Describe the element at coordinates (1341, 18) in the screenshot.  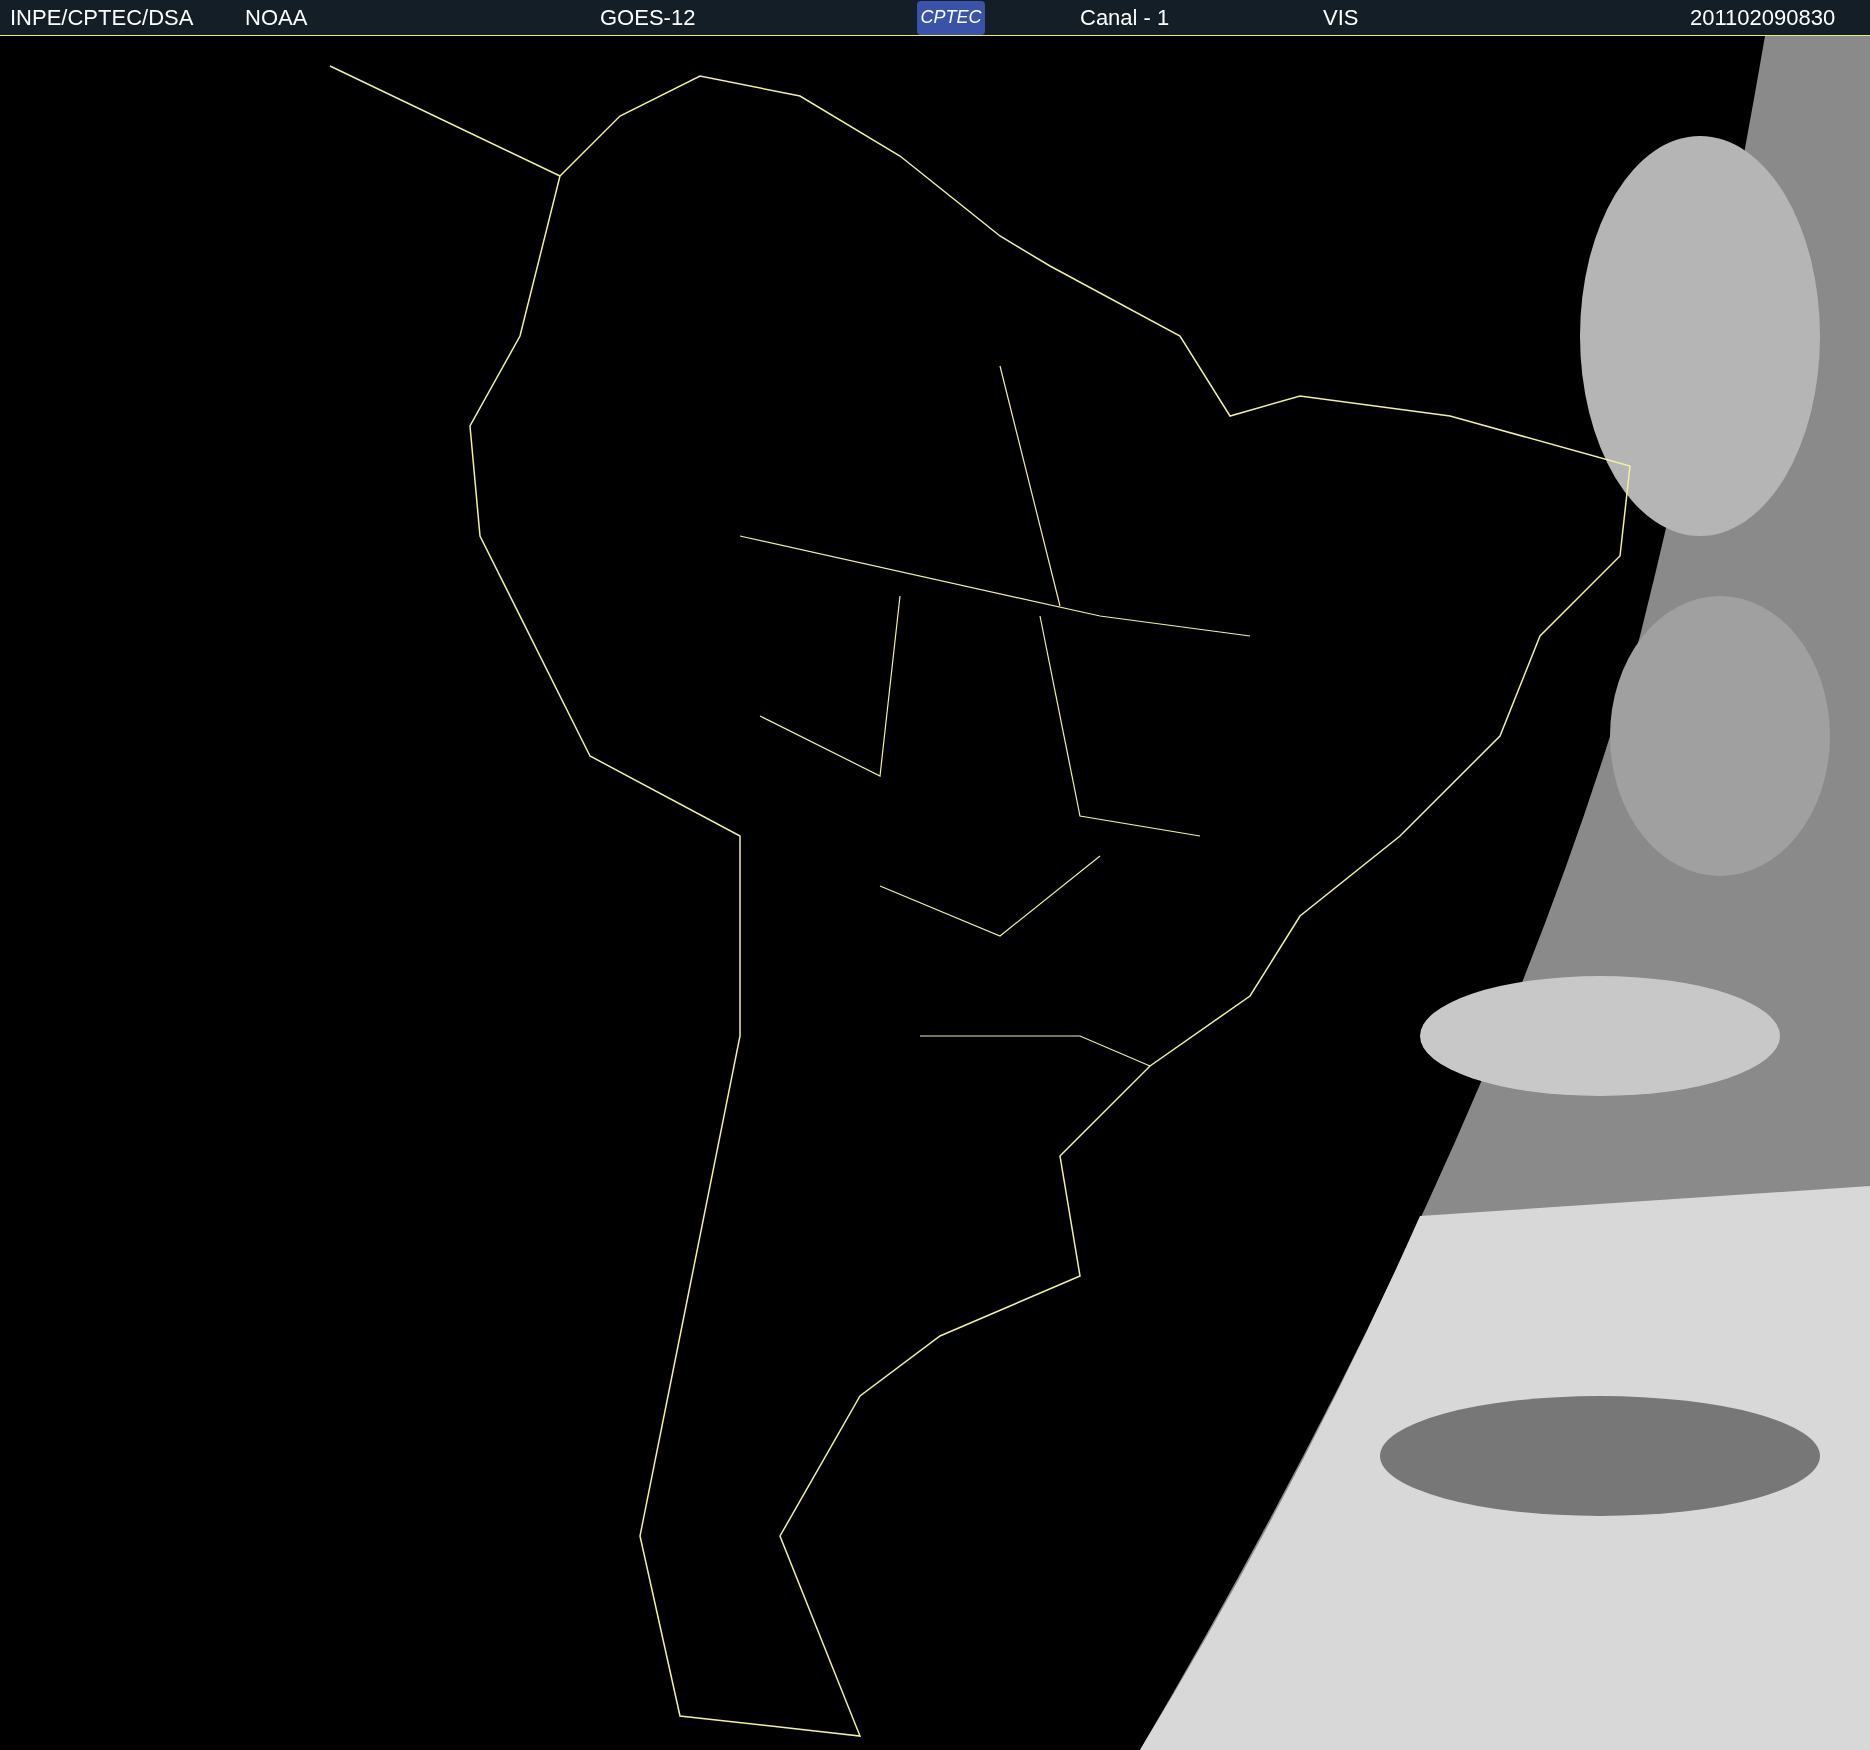
I see `band-label: VIS` at that location.